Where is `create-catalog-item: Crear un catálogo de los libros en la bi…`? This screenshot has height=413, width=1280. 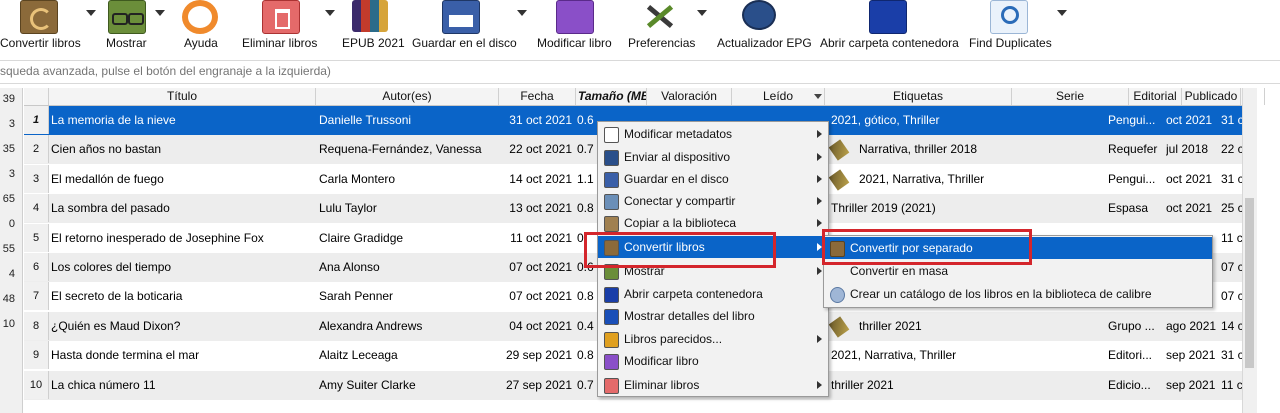 create-catalog-item: Crear un catálogo de los libros en la bi… is located at coordinates (1018, 294).